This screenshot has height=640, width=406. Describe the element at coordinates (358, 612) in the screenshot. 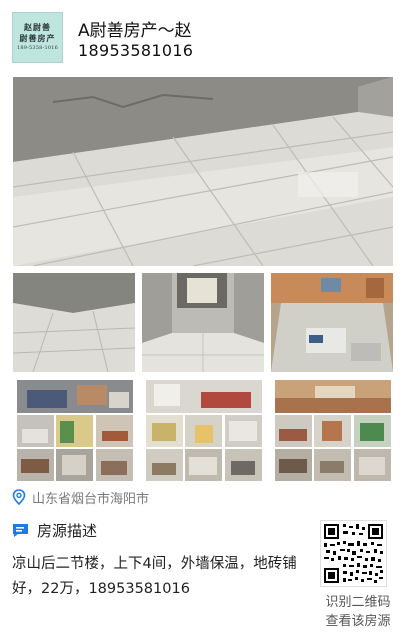

I see `qr-caption: 识别二维码 查看该房源` at that location.